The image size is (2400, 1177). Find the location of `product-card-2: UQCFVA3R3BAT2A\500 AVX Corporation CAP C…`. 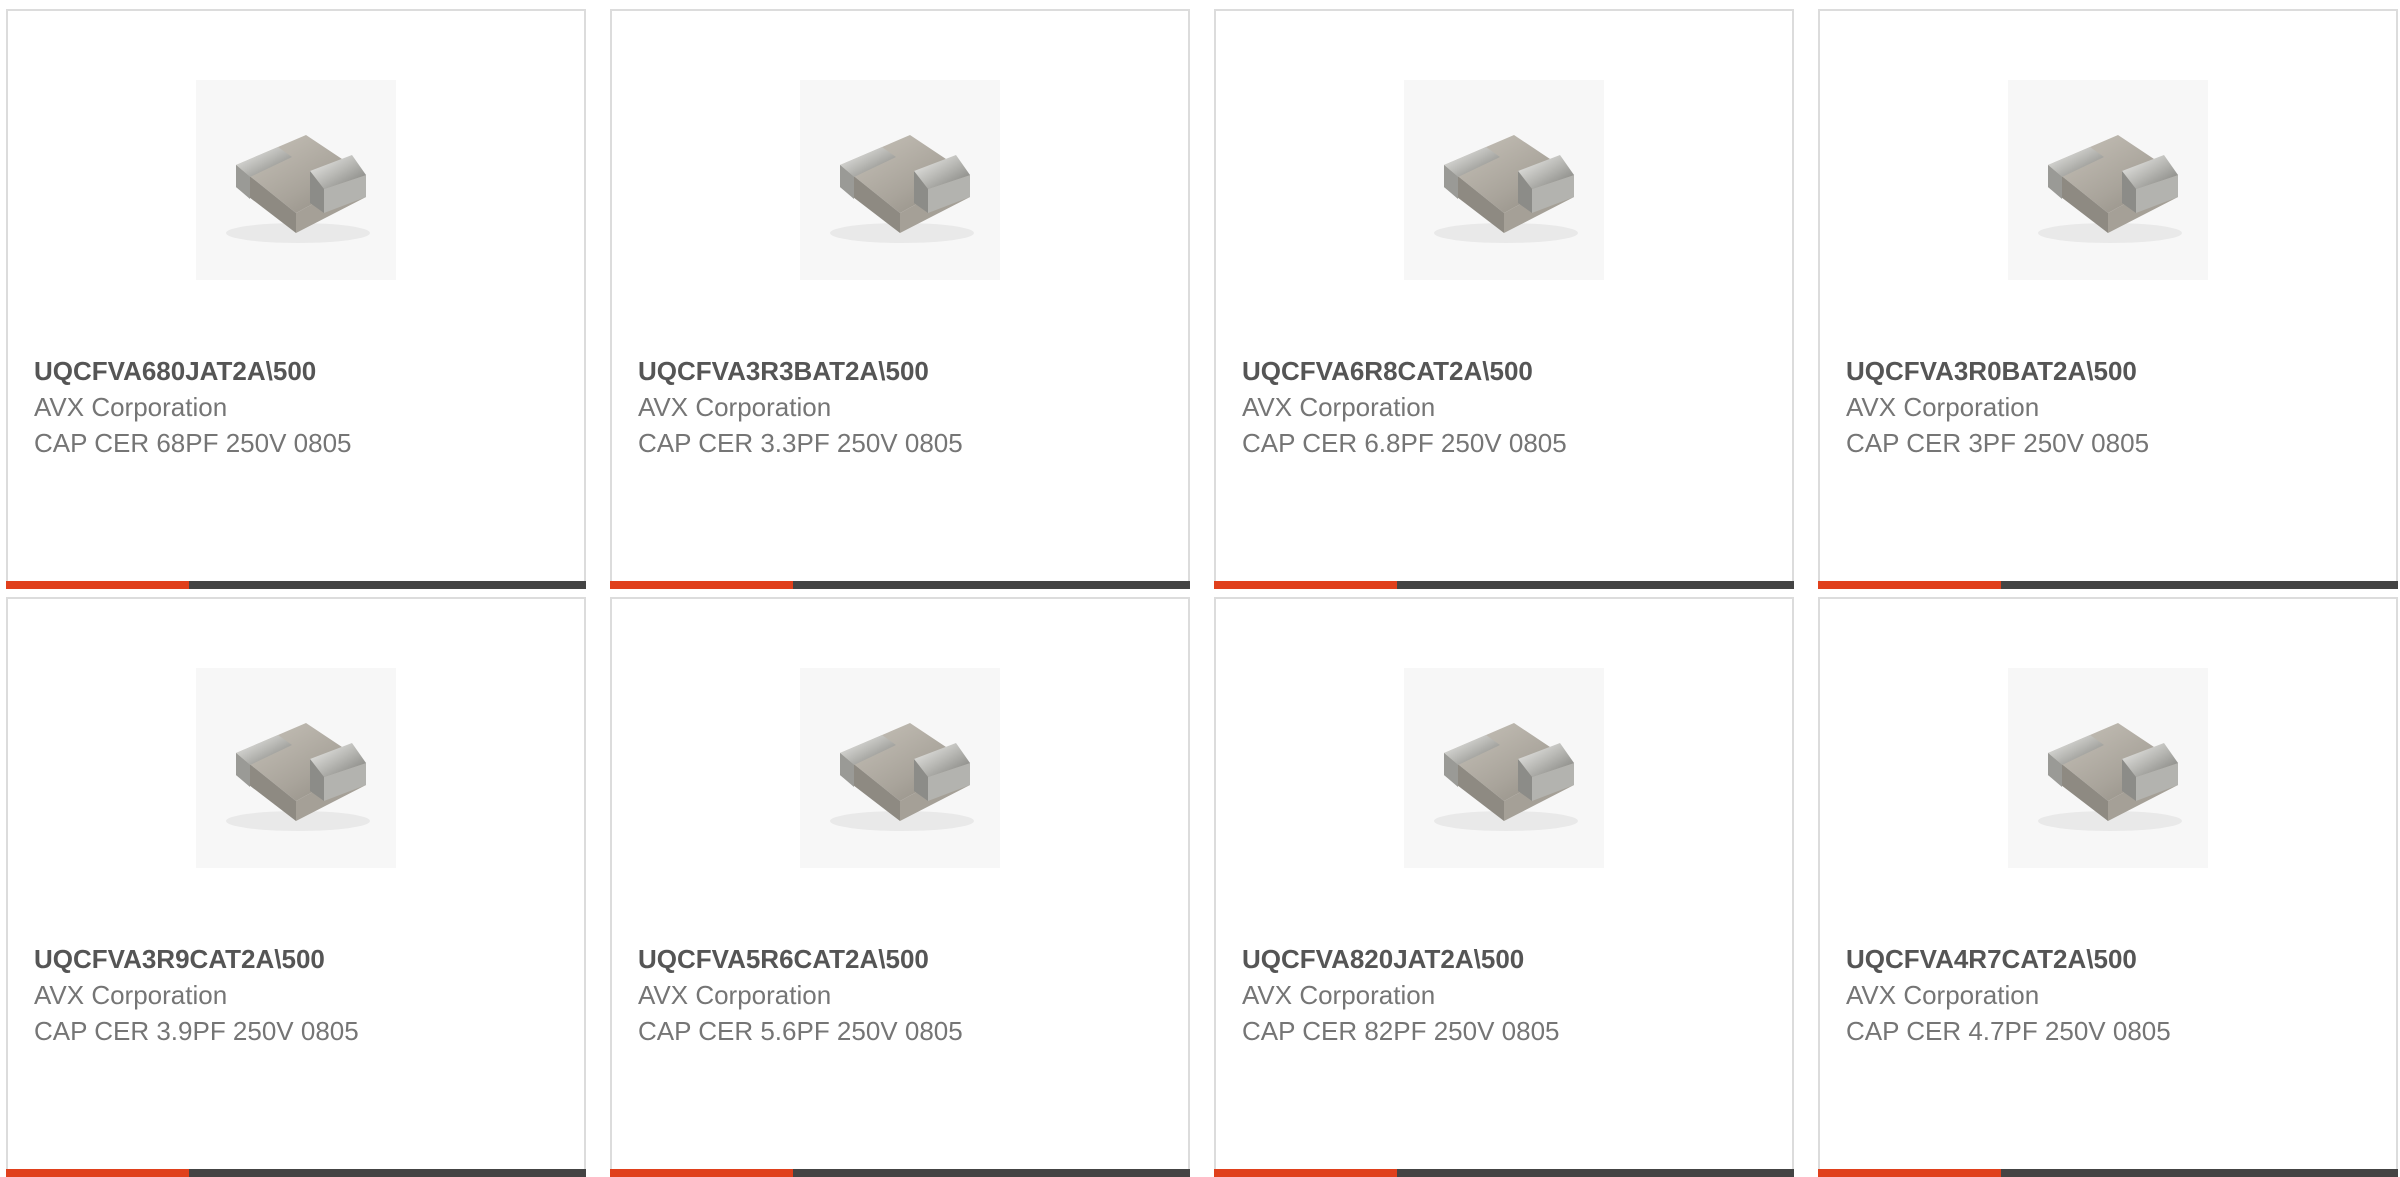

product-card-2: UQCFVA3R3BAT2A\500 AVX Corporation CAP C… is located at coordinates (900, 299).